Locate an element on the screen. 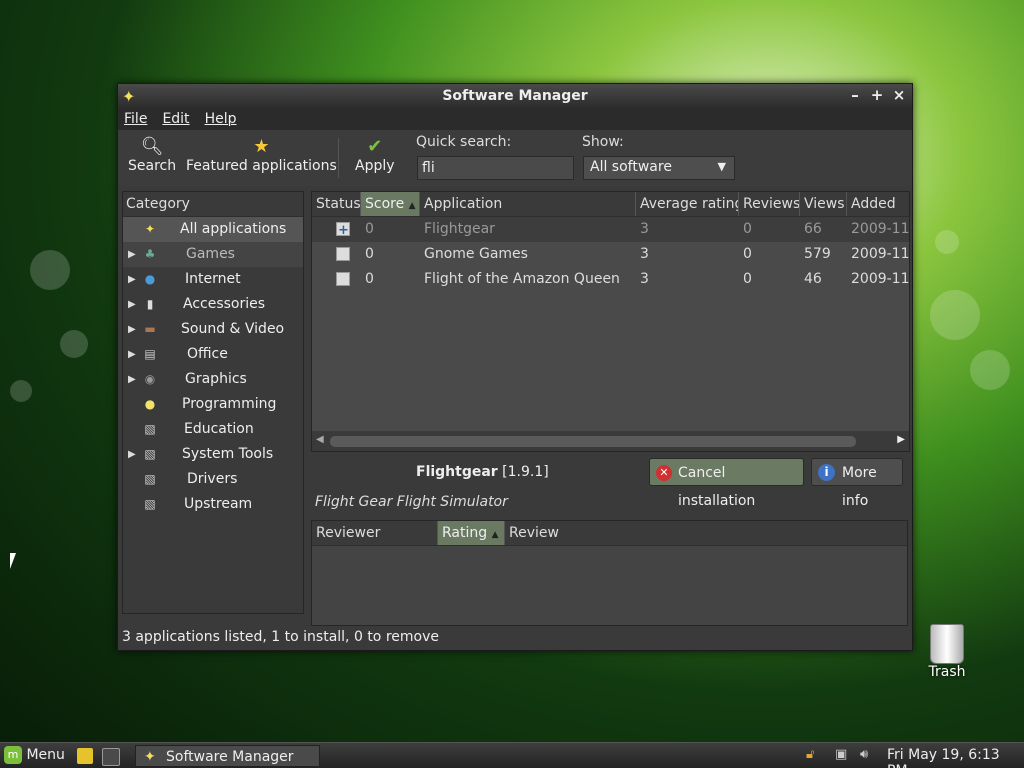 This screenshot has width=1024, height=768. quick-search-label: Quick search: is located at coordinates (464, 142).